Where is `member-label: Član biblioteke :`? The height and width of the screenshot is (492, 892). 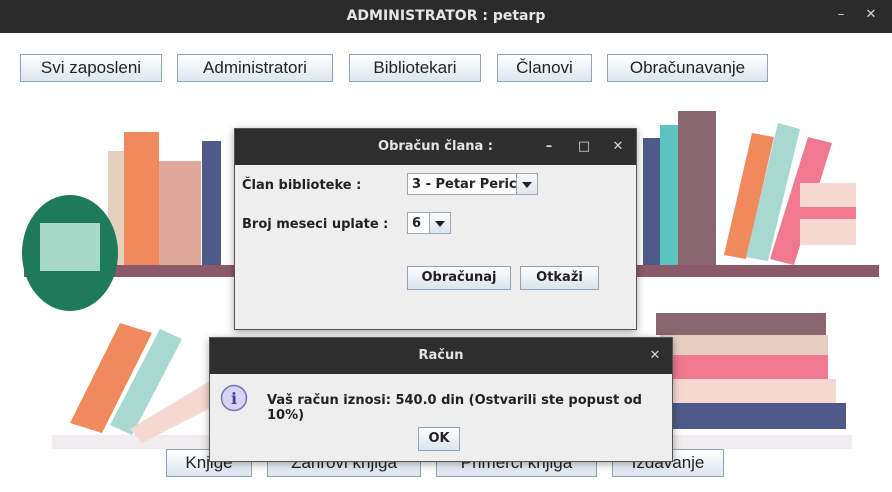
member-label: Član biblioteke : is located at coordinates (302, 185).